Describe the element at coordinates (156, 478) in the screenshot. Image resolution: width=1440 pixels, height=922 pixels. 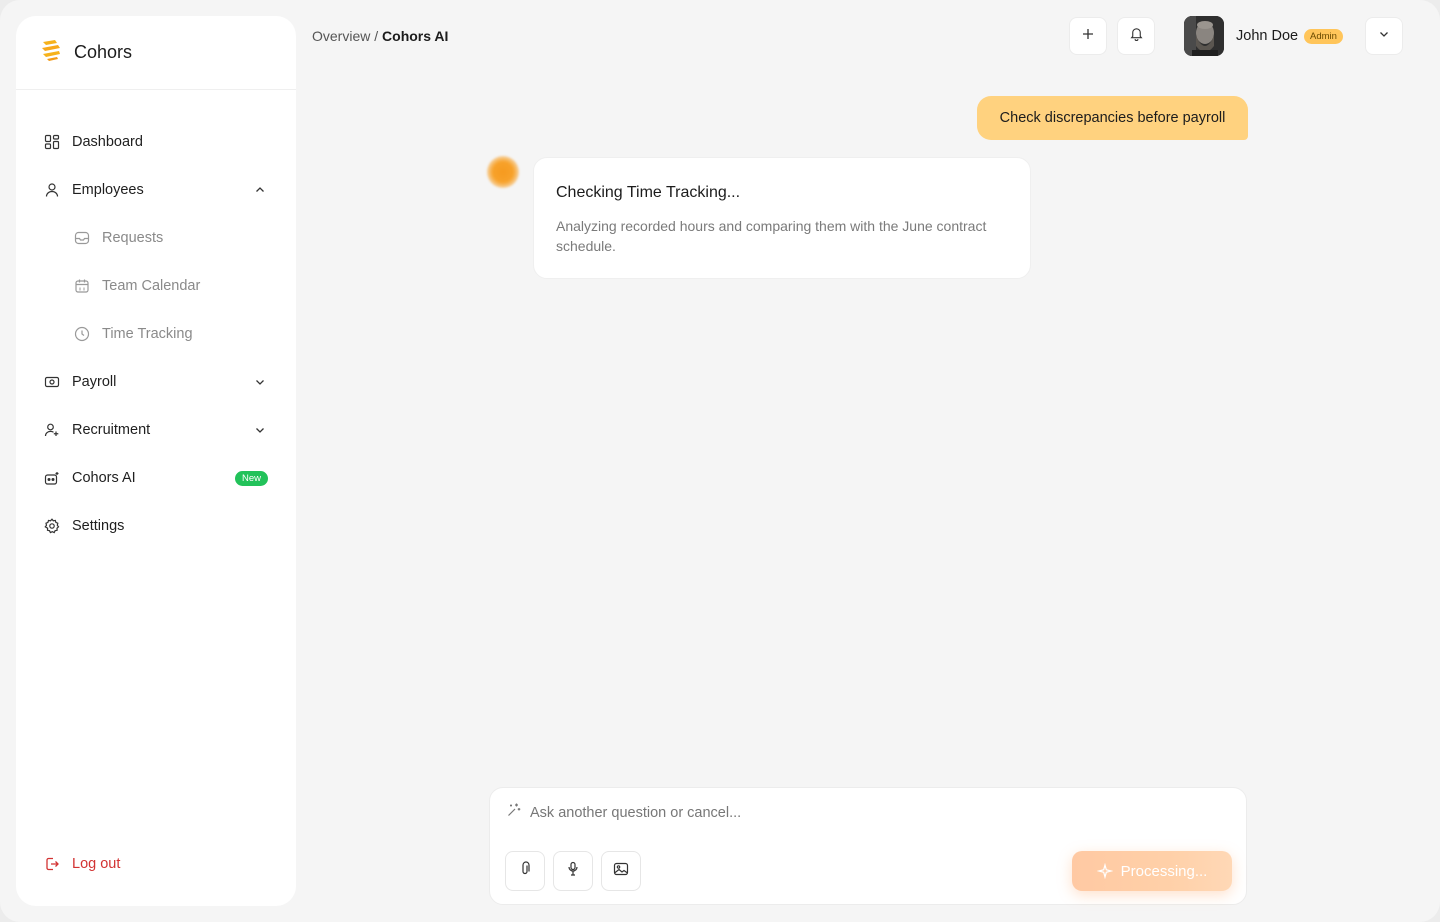
I see `sidebar-item-cohors-ai: Cohors AI New` at that location.